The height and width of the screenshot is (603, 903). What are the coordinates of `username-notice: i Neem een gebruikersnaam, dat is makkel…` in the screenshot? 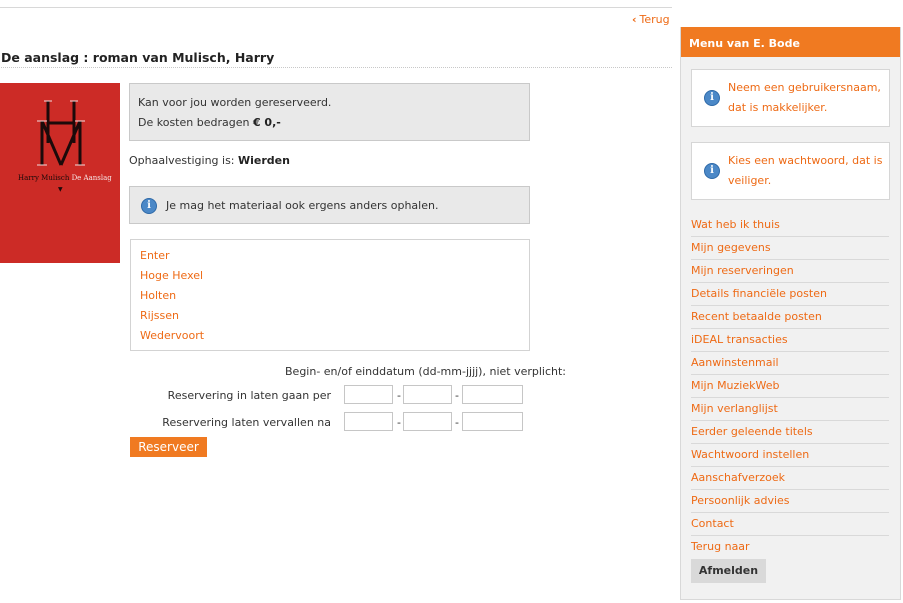 It's located at (790, 98).